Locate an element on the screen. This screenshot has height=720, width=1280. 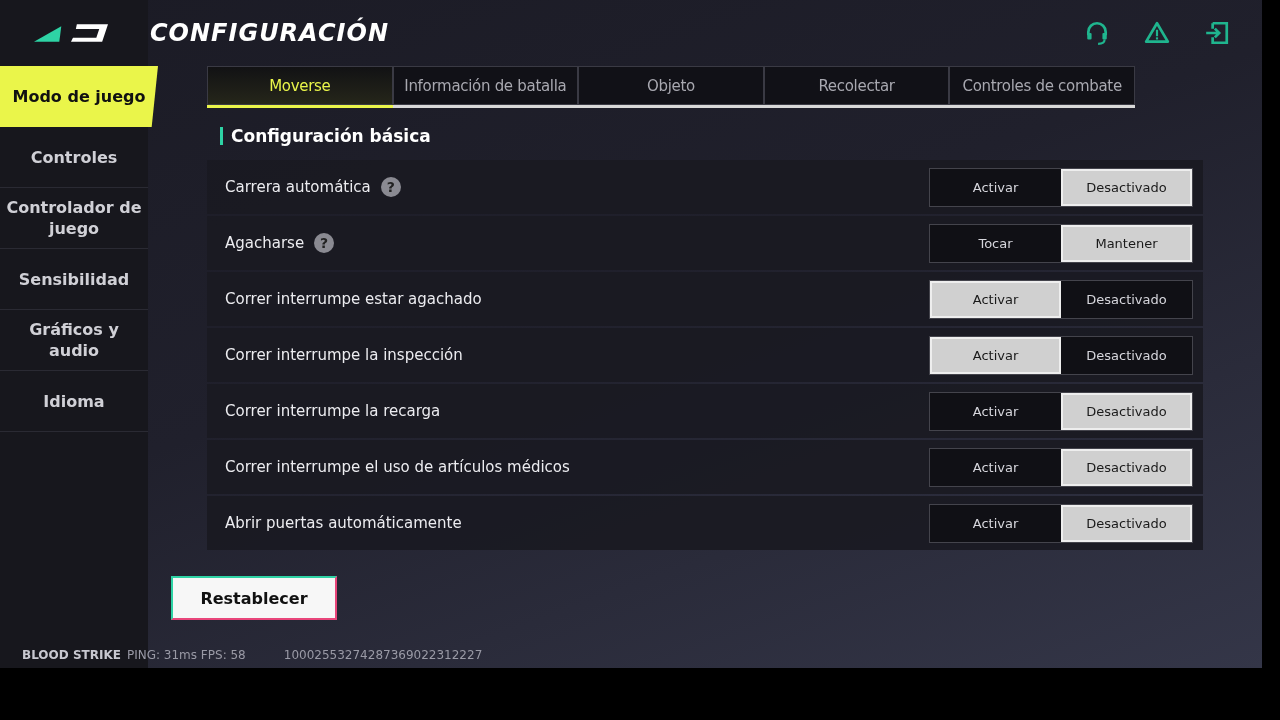
sidebar-item: Sensibilidad is located at coordinates (74, 279).